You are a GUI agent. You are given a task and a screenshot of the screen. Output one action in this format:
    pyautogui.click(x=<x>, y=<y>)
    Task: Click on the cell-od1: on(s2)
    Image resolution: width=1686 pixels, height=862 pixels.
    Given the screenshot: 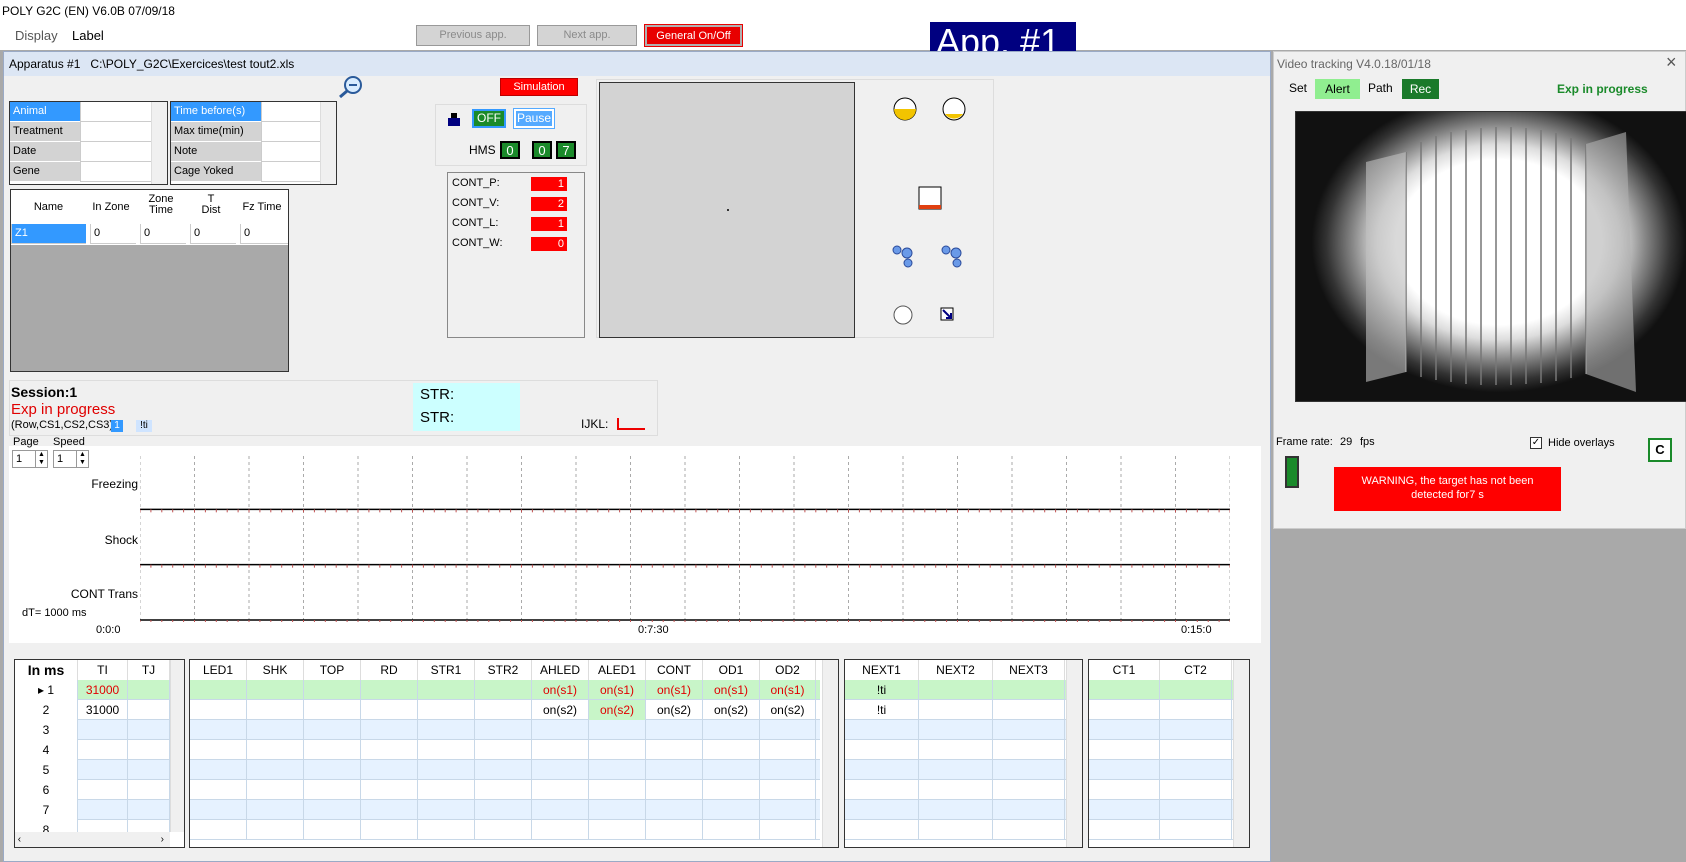 What is the action you would take?
    pyautogui.click(x=731, y=710)
    